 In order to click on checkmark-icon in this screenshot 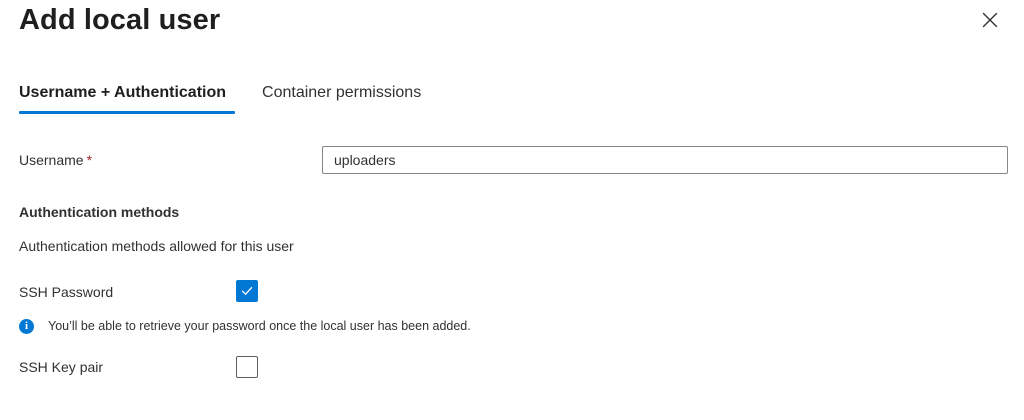, I will do `click(247, 290)`.